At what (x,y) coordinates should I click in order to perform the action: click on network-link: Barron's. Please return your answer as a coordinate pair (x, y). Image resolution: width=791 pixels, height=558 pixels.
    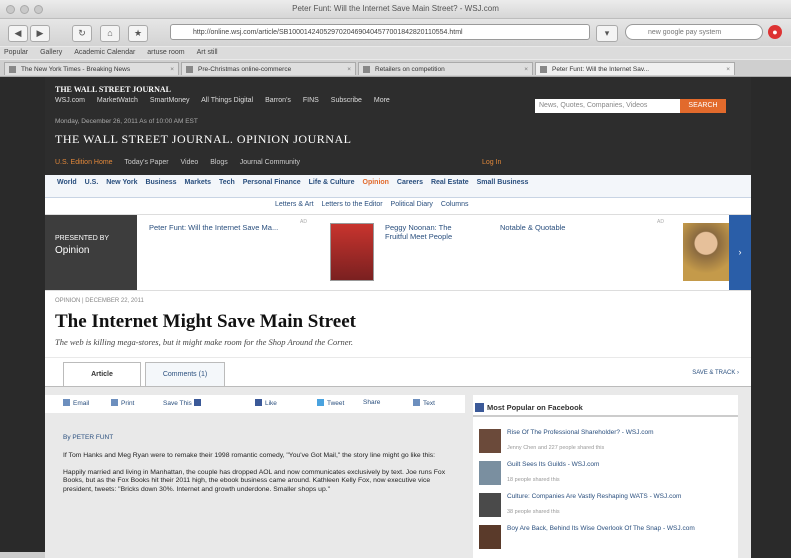
    Looking at the image, I should click on (278, 100).